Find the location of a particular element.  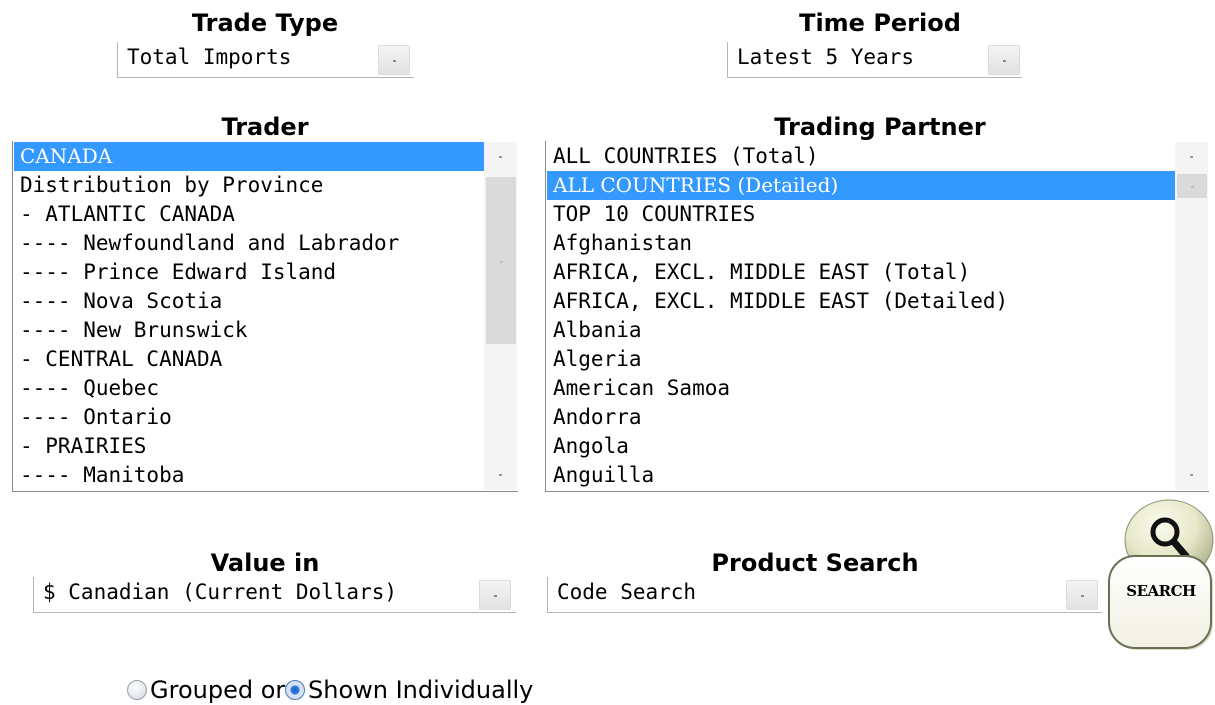

trading-partner-option: Albania is located at coordinates (861, 330).